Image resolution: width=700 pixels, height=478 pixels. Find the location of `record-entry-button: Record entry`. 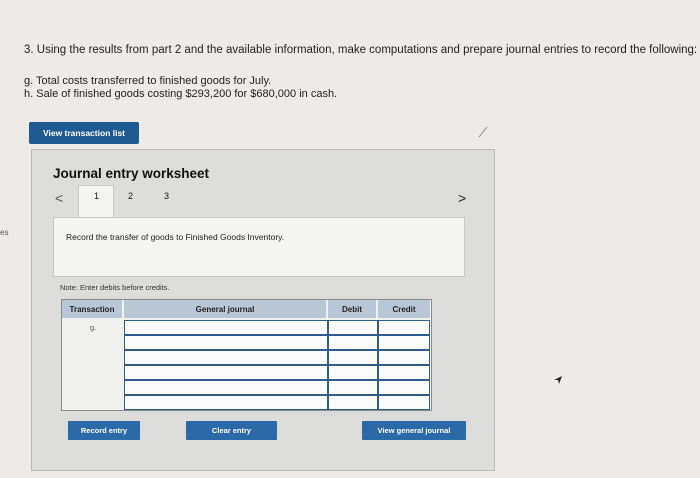

record-entry-button: Record entry is located at coordinates (104, 430).